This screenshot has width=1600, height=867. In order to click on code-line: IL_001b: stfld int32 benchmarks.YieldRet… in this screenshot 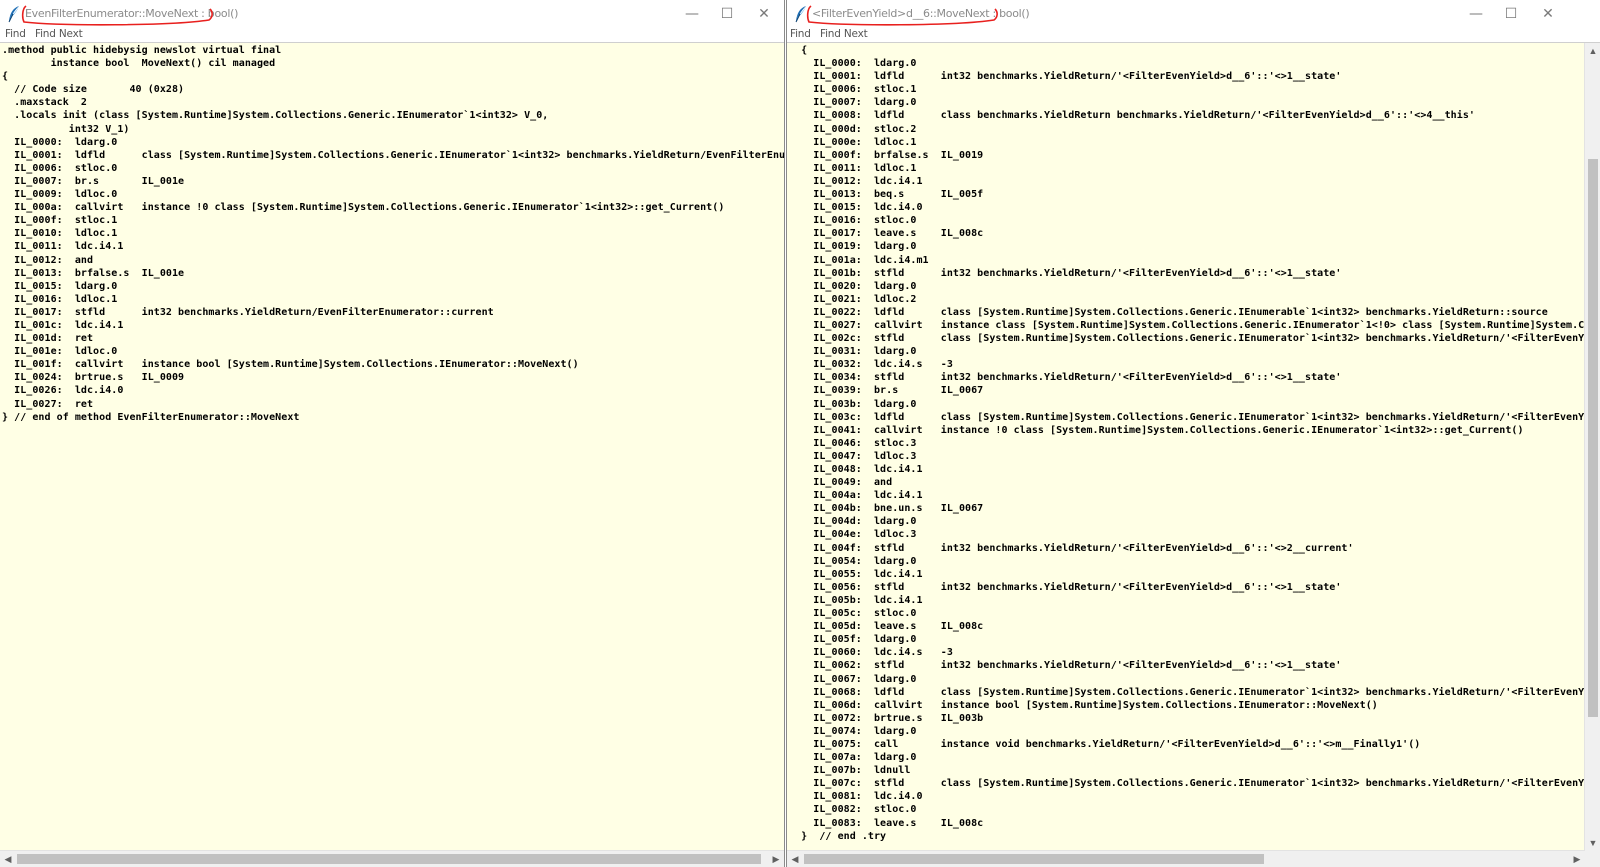, I will do `click(1065, 273)`.